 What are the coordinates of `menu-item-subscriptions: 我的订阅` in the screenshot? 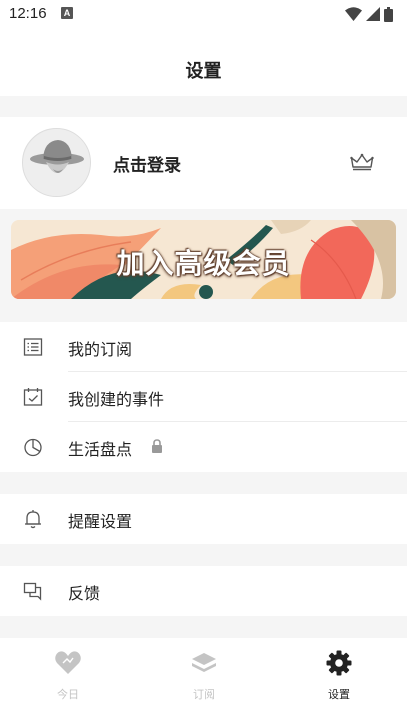 It's located at (203, 347).